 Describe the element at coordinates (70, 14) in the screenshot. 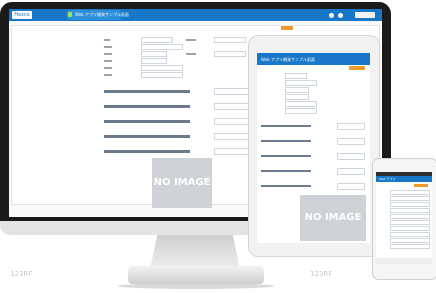

I see `pencil-icon` at that location.